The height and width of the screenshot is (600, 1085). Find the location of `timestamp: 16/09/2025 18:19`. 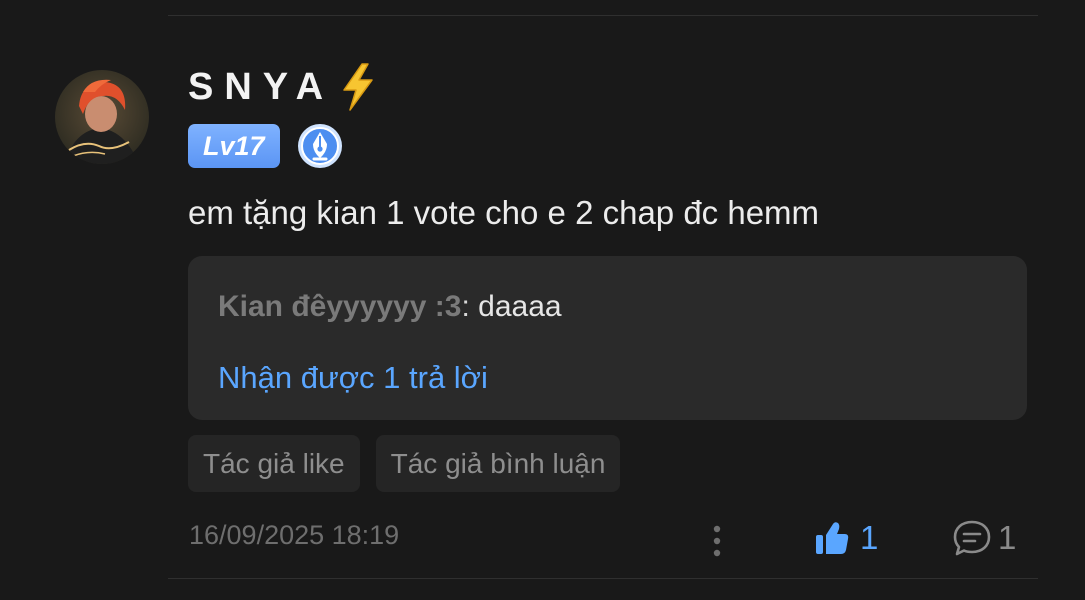

timestamp: 16/09/2025 18:19 is located at coordinates (294, 535).